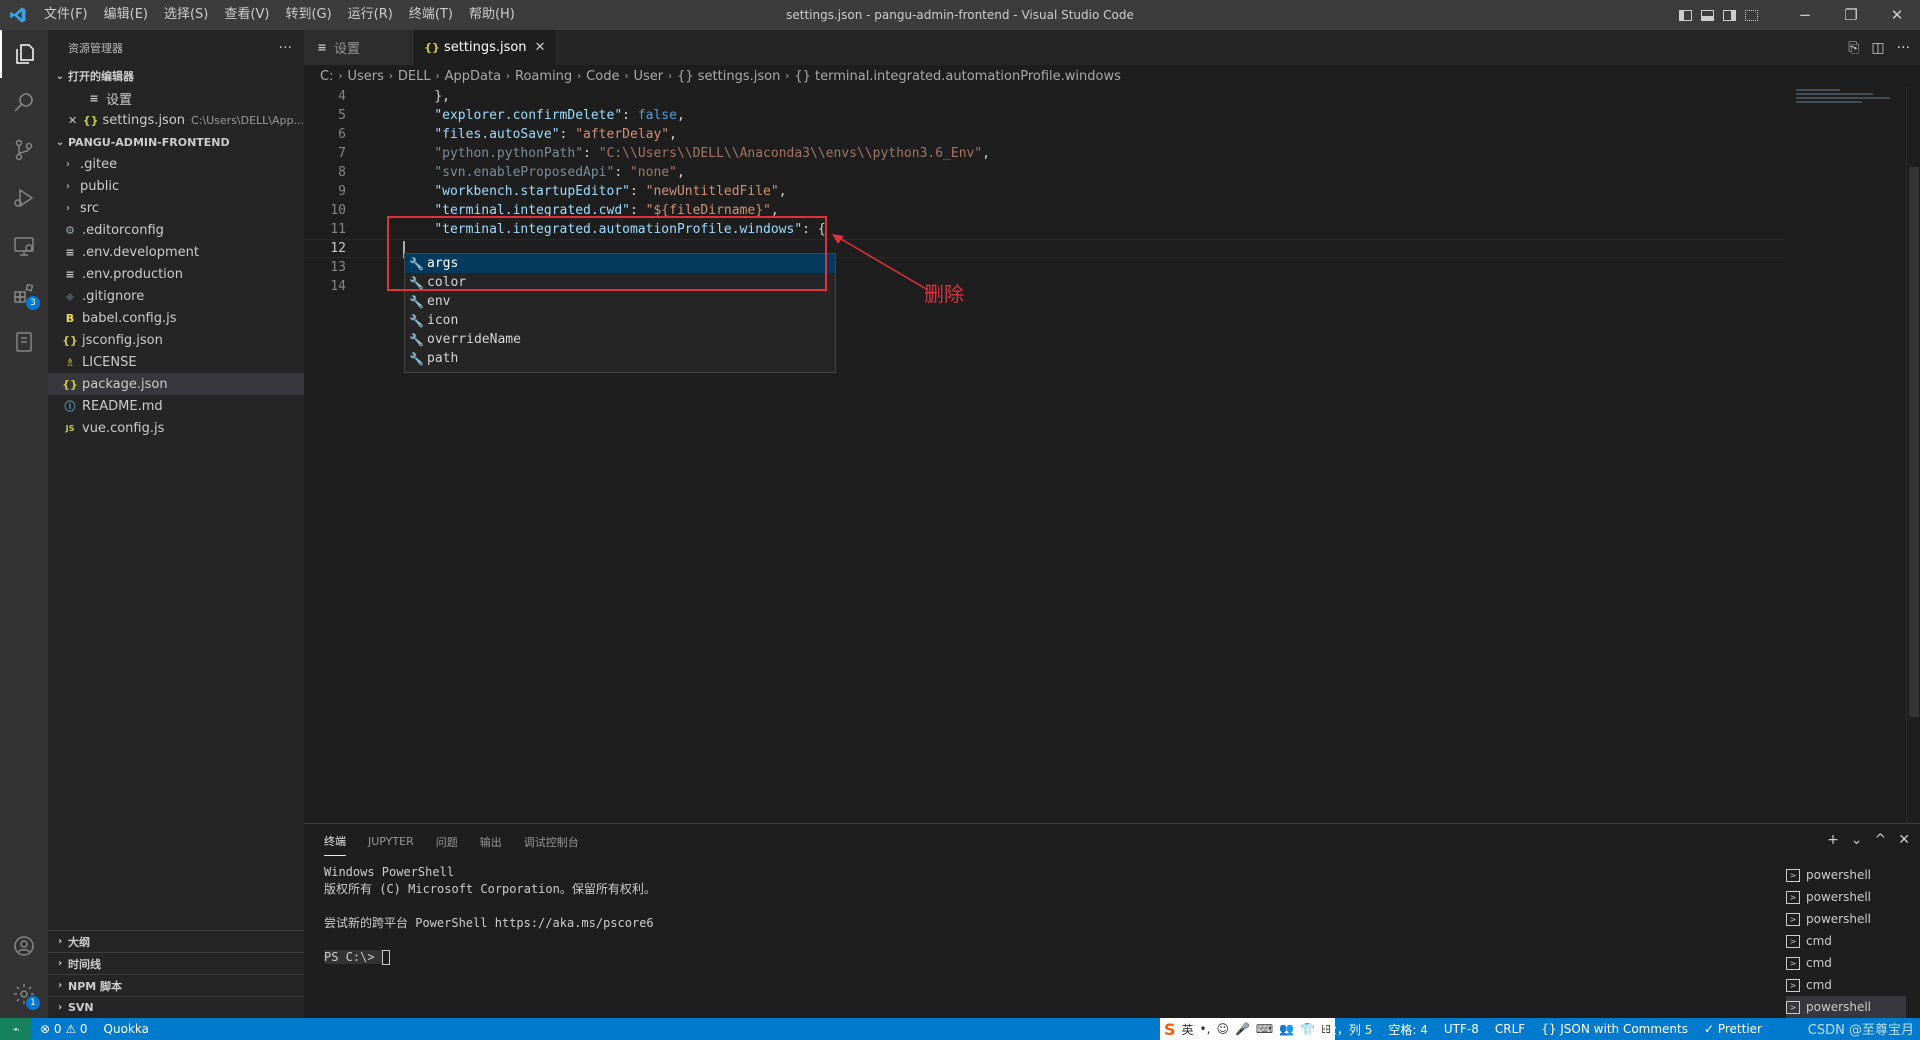 The height and width of the screenshot is (1040, 1920). Describe the element at coordinates (1205, 1029) in the screenshot. I see `ime-tool-icon: •,` at that location.